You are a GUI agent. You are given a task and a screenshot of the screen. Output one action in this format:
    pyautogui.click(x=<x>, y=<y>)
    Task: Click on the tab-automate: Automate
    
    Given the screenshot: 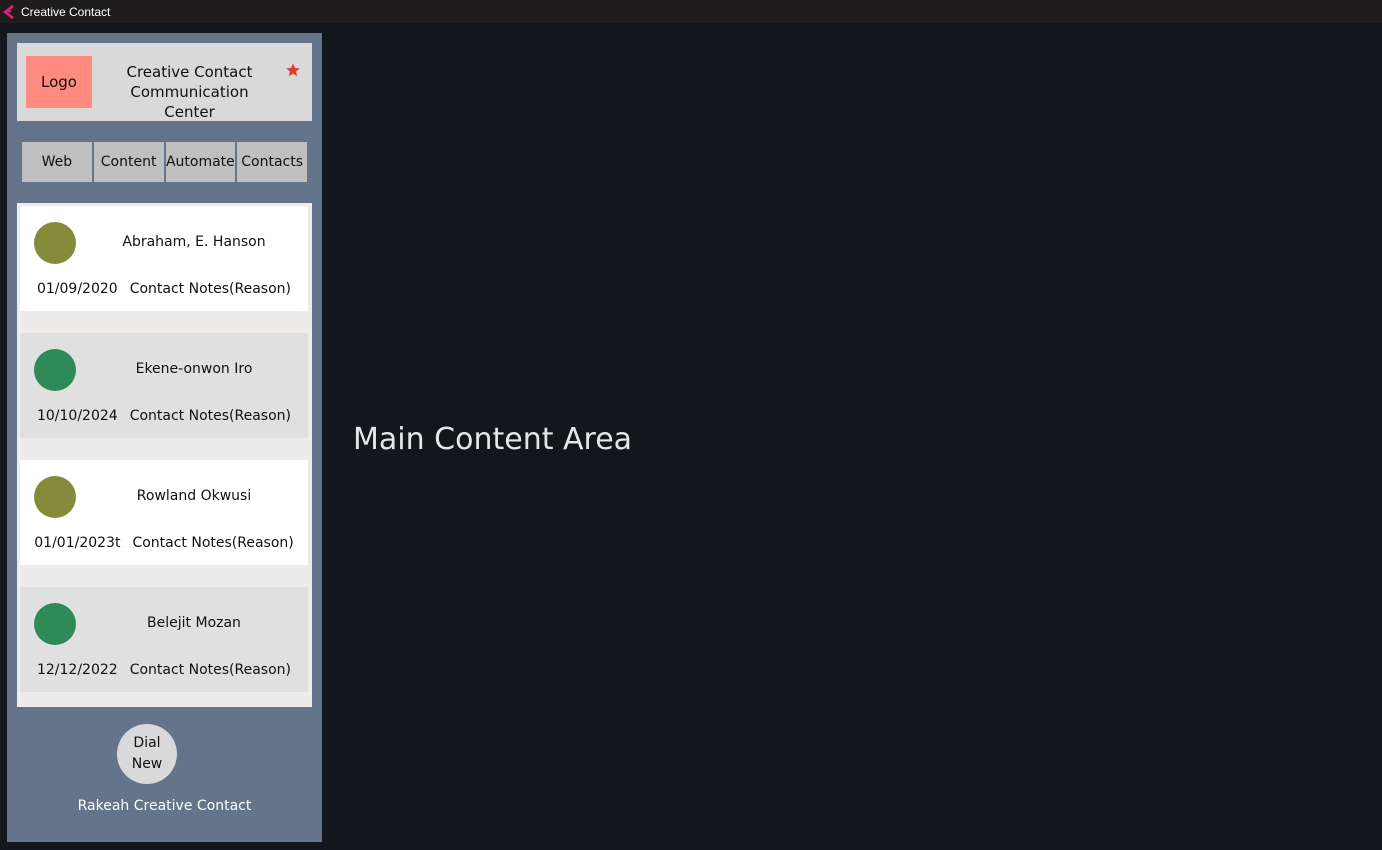 What is the action you would take?
    pyautogui.click(x=200, y=162)
    